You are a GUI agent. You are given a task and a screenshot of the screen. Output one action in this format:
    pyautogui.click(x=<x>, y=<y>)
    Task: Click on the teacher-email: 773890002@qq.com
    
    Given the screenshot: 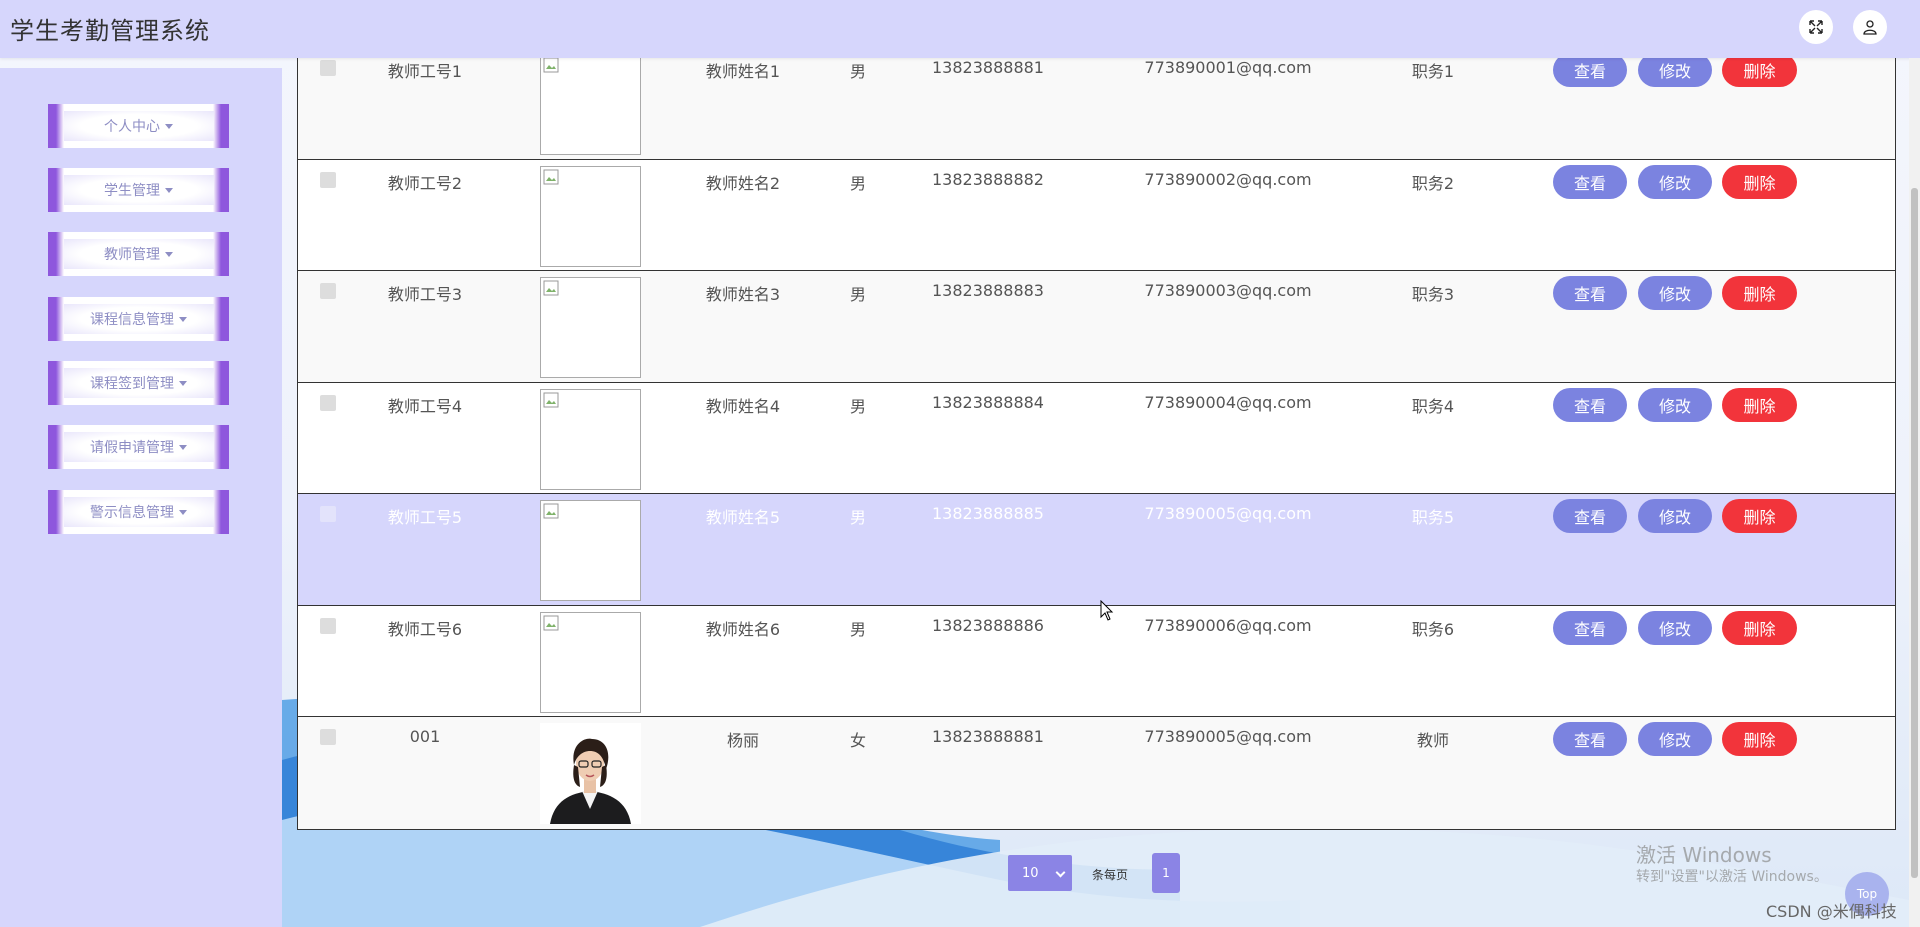 What is the action you would take?
    pyautogui.click(x=1228, y=179)
    